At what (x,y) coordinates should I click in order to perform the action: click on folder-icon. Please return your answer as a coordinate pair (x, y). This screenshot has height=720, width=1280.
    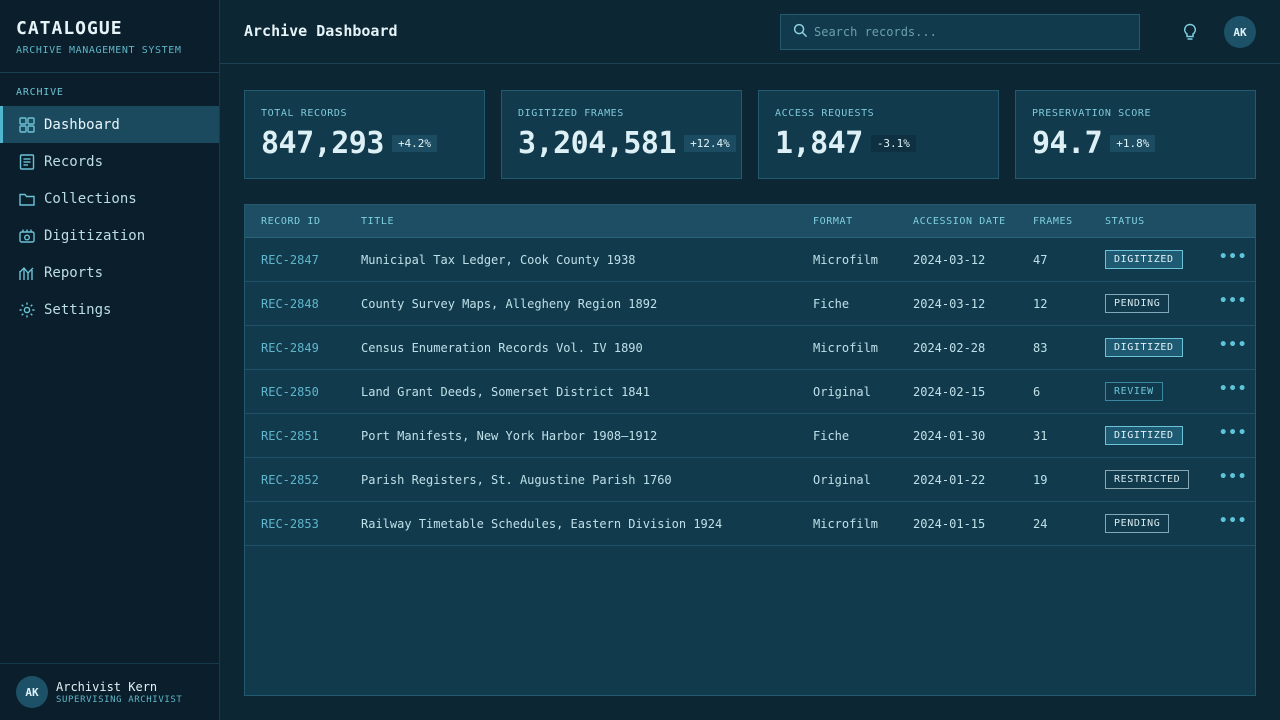
    Looking at the image, I should click on (27, 199).